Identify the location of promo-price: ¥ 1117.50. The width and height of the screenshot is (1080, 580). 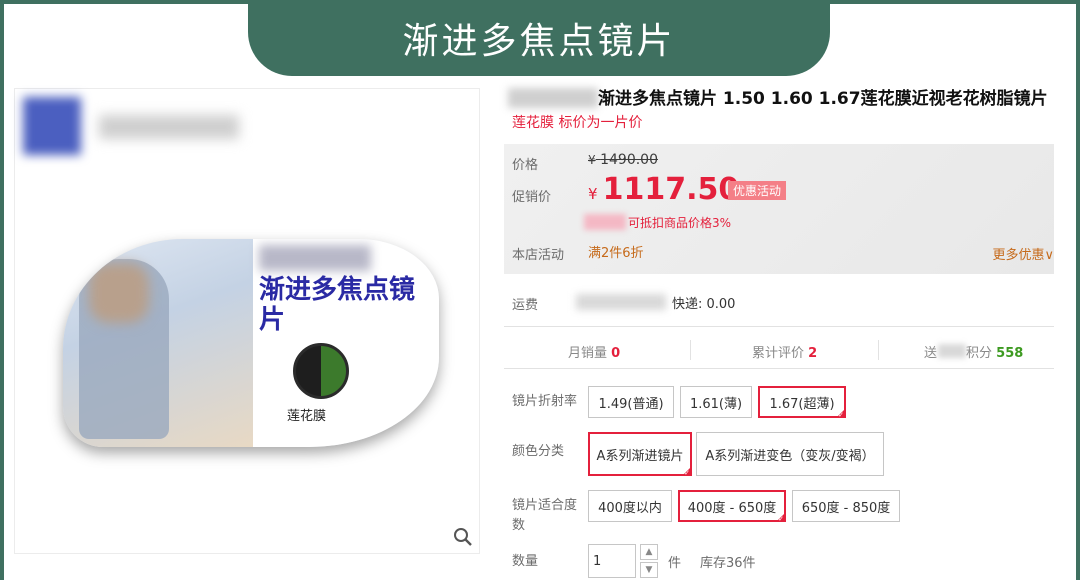
(663, 189).